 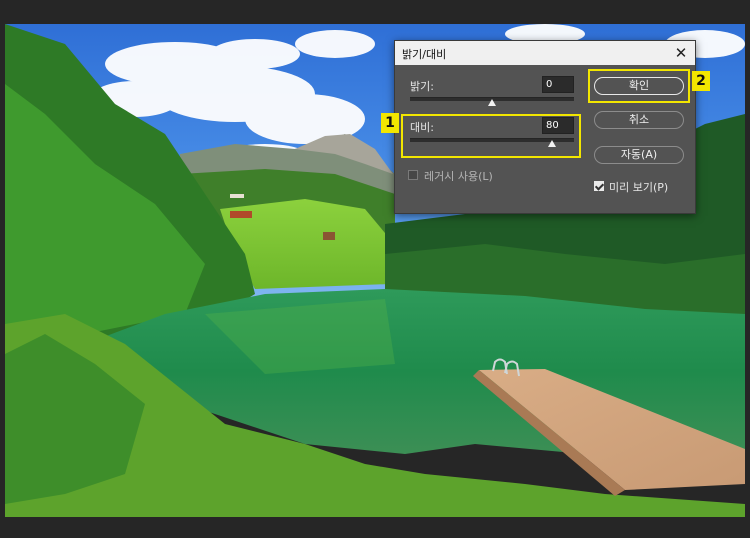 What do you see at coordinates (639, 155) in the screenshot?
I see `auto-button: 자동(A)` at bounding box center [639, 155].